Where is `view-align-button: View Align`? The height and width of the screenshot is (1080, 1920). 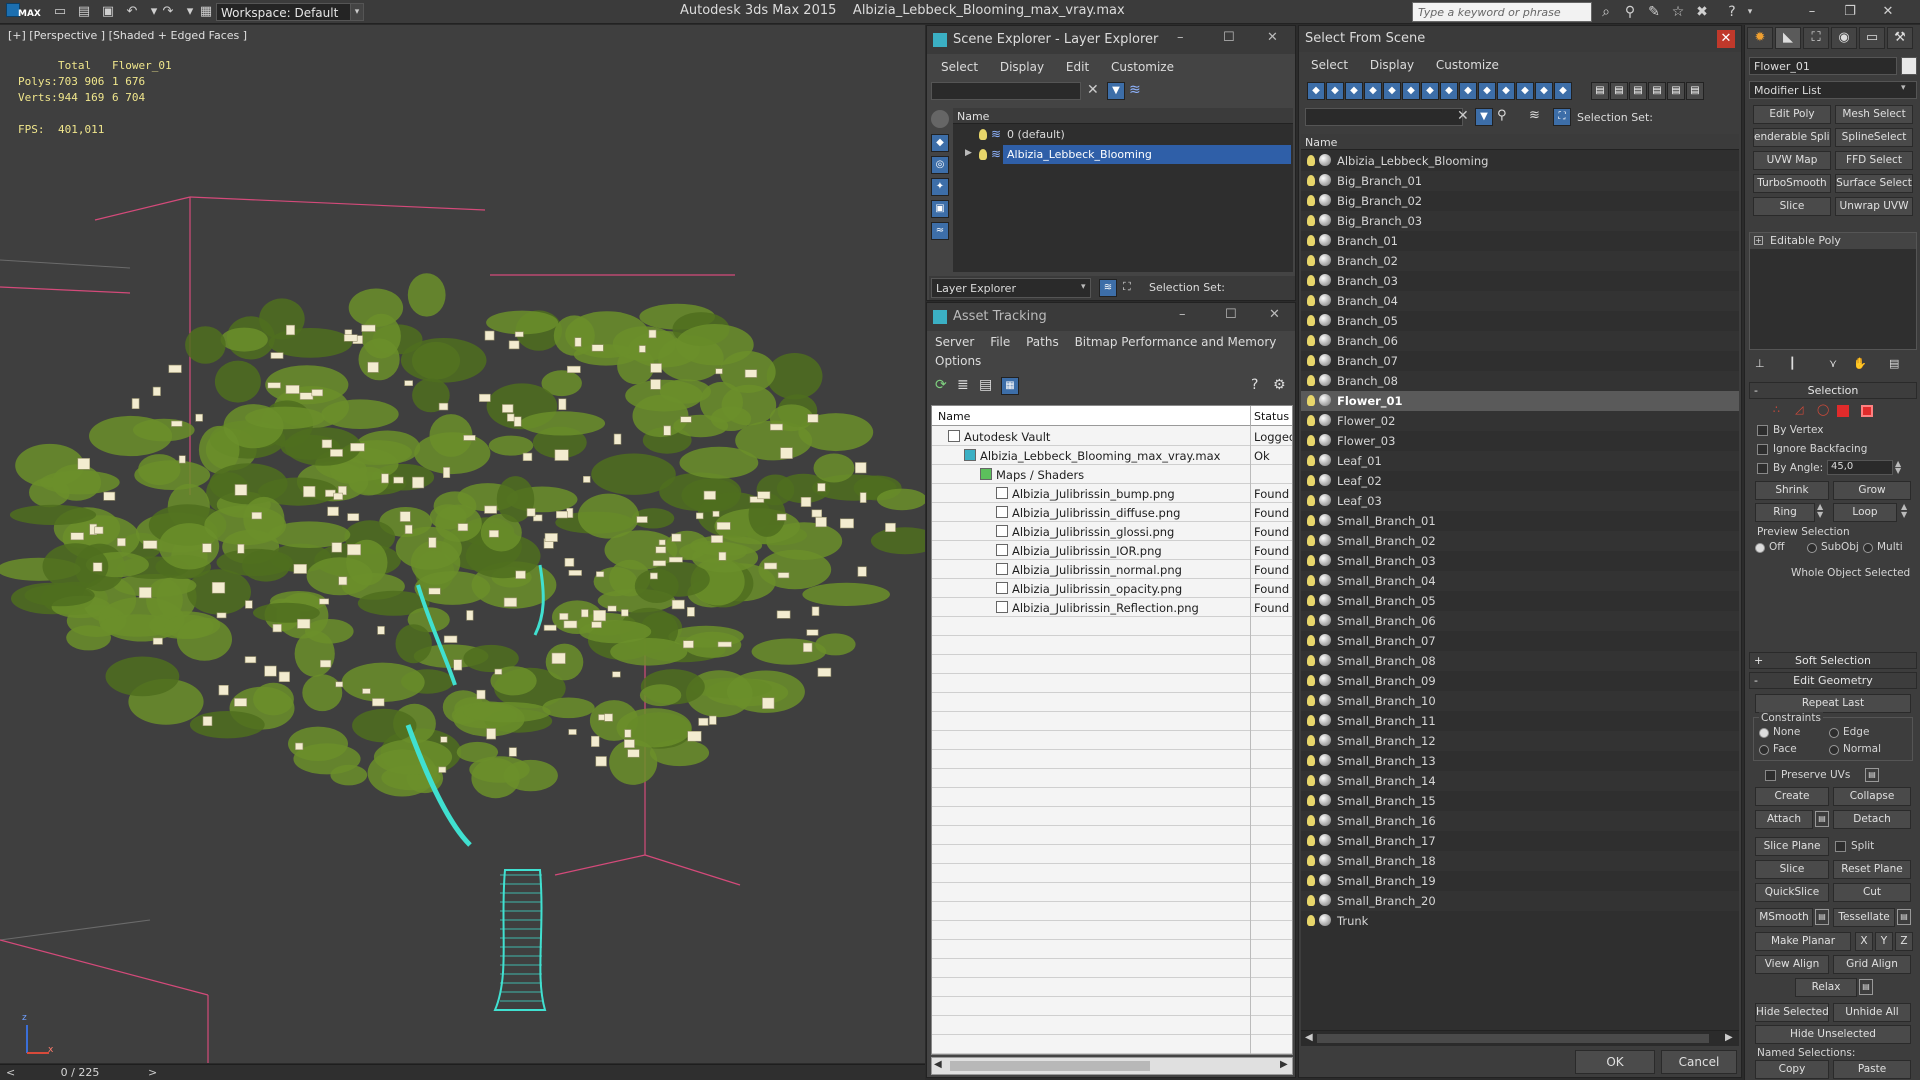
view-align-button: View Align is located at coordinates (1792, 964).